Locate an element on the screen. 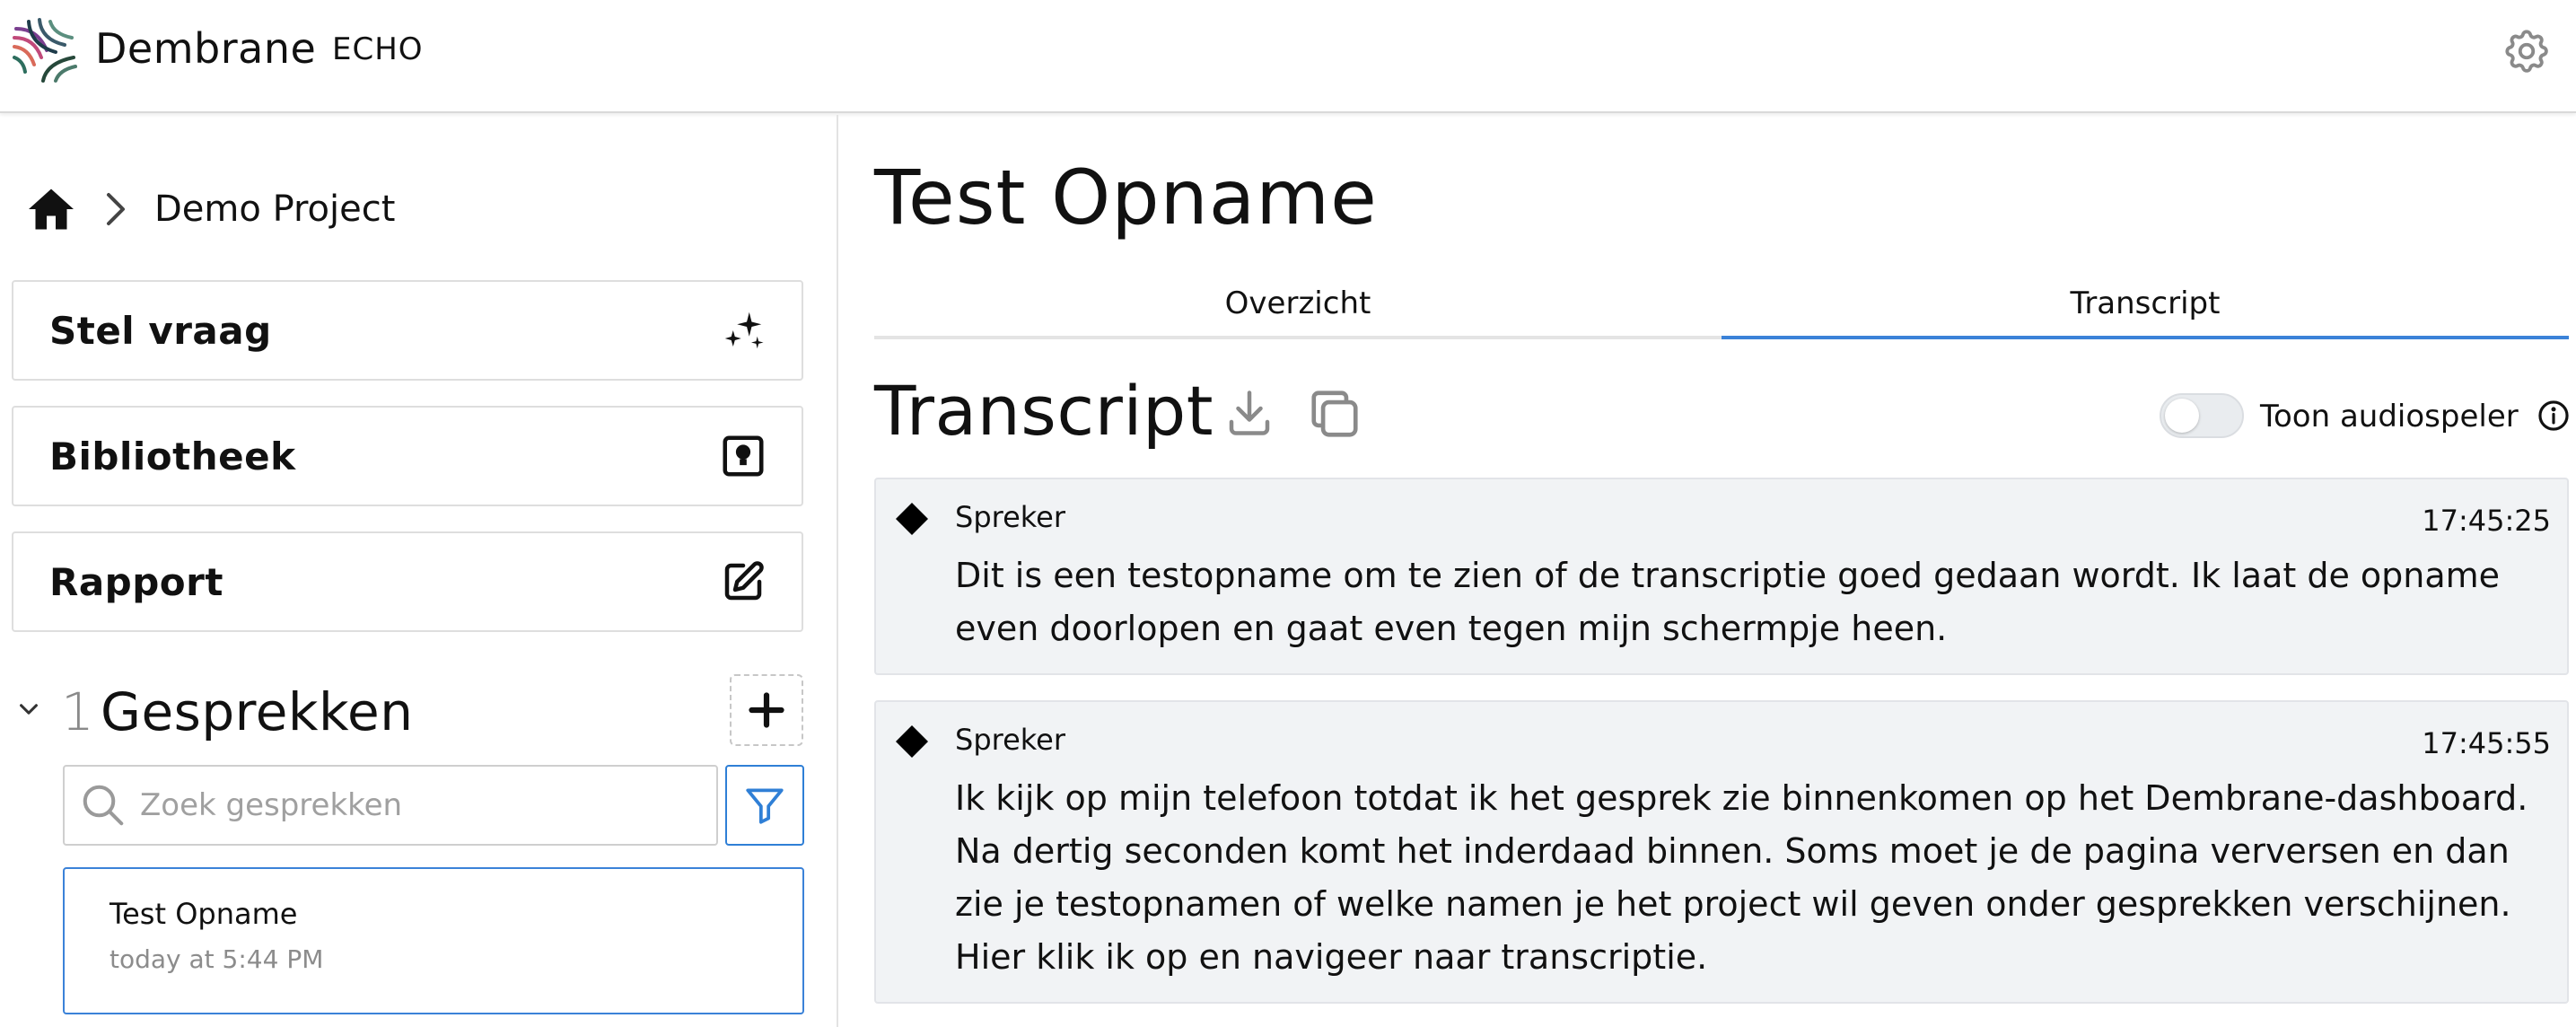 The height and width of the screenshot is (1027, 2576). edit-icon is located at coordinates (744, 581).